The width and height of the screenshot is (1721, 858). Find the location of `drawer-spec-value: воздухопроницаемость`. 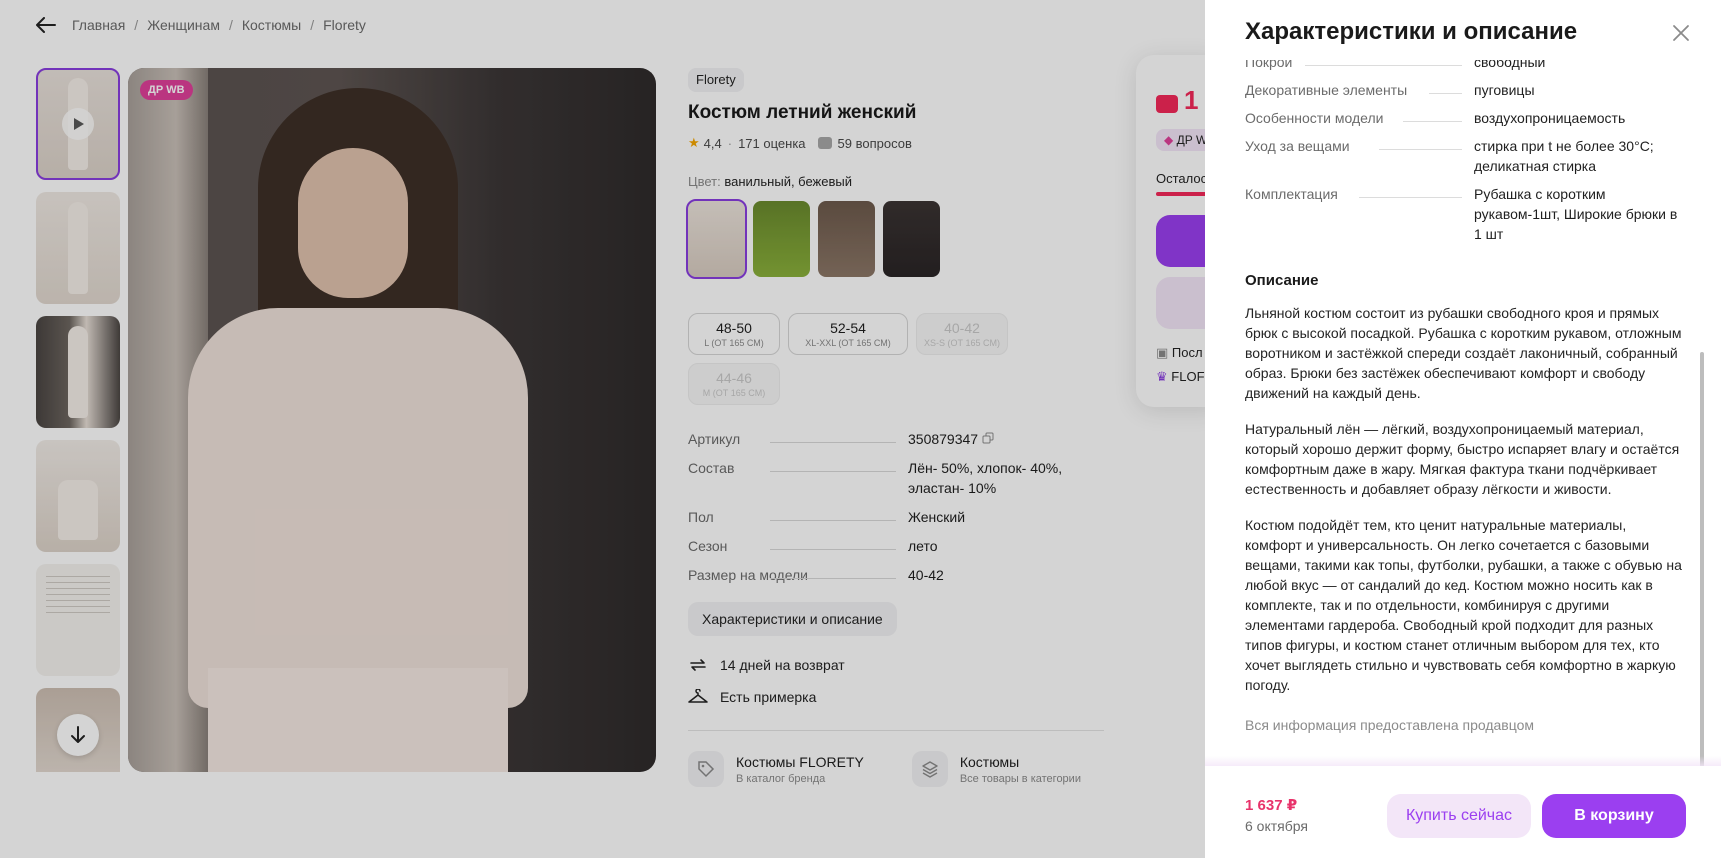

drawer-spec-value: воздухопроницаемость is located at coordinates (1550, 118).